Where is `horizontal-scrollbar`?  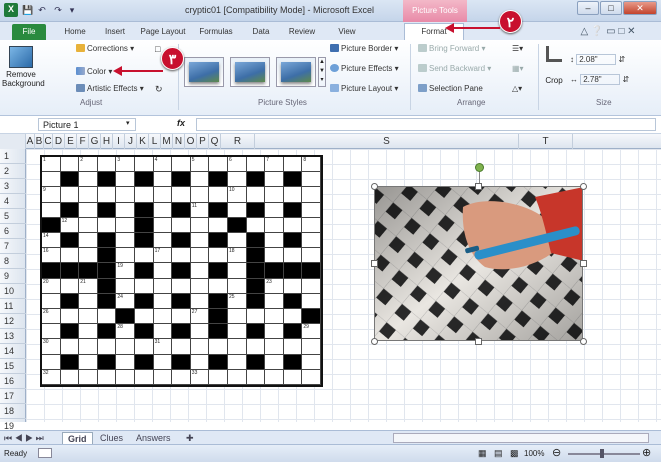
horizontal-scrollbar is located at coordinates (521, 438).